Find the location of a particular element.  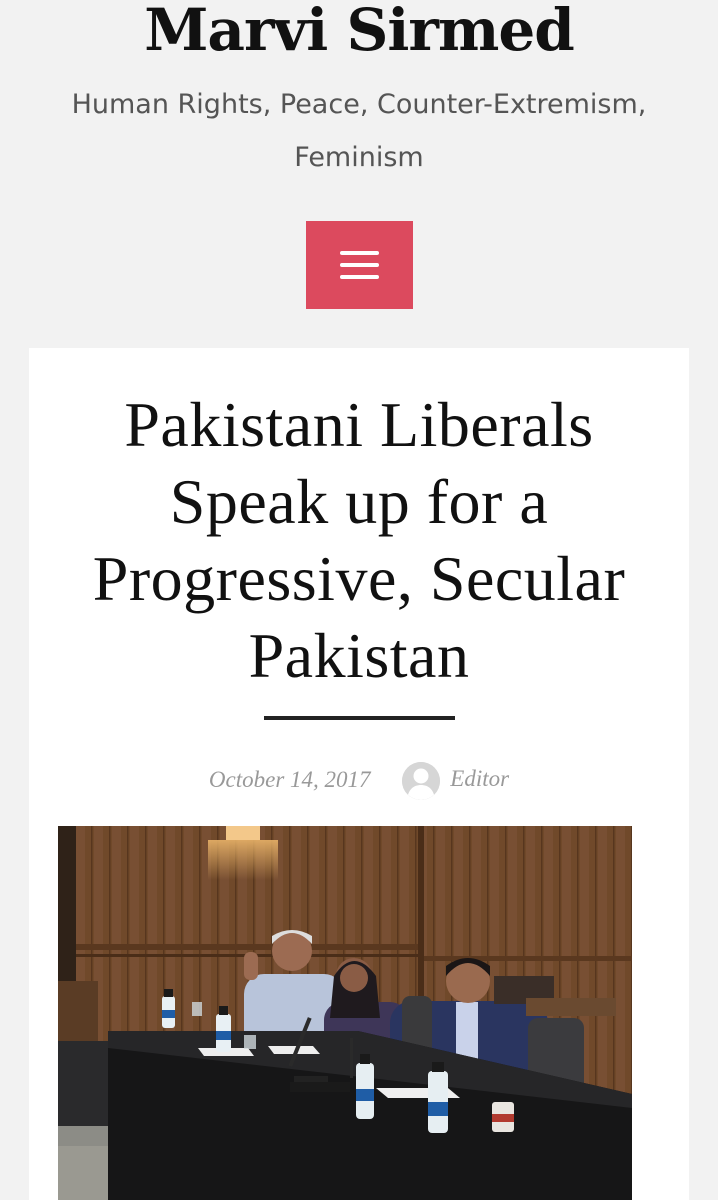

post-meta: October 14, 2017 Editor is located at coordinates (359, 779).